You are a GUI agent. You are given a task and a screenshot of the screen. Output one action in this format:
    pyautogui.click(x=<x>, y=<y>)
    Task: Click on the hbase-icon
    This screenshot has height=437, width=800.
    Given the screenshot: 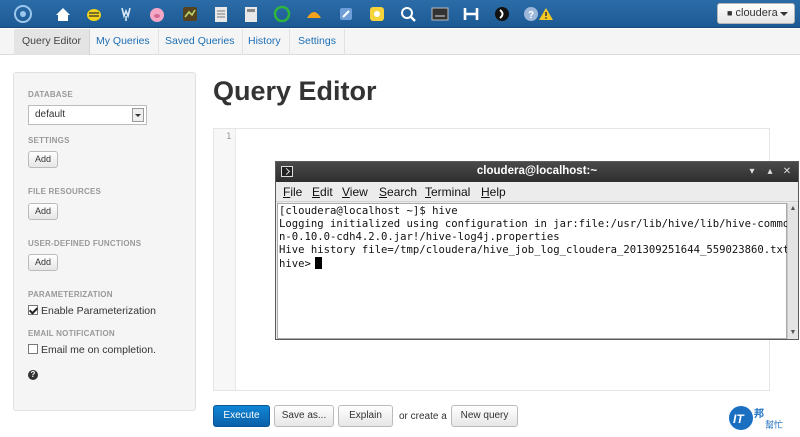 What is the action you would take?
    pyautogui.click(x=314, y=14)
    